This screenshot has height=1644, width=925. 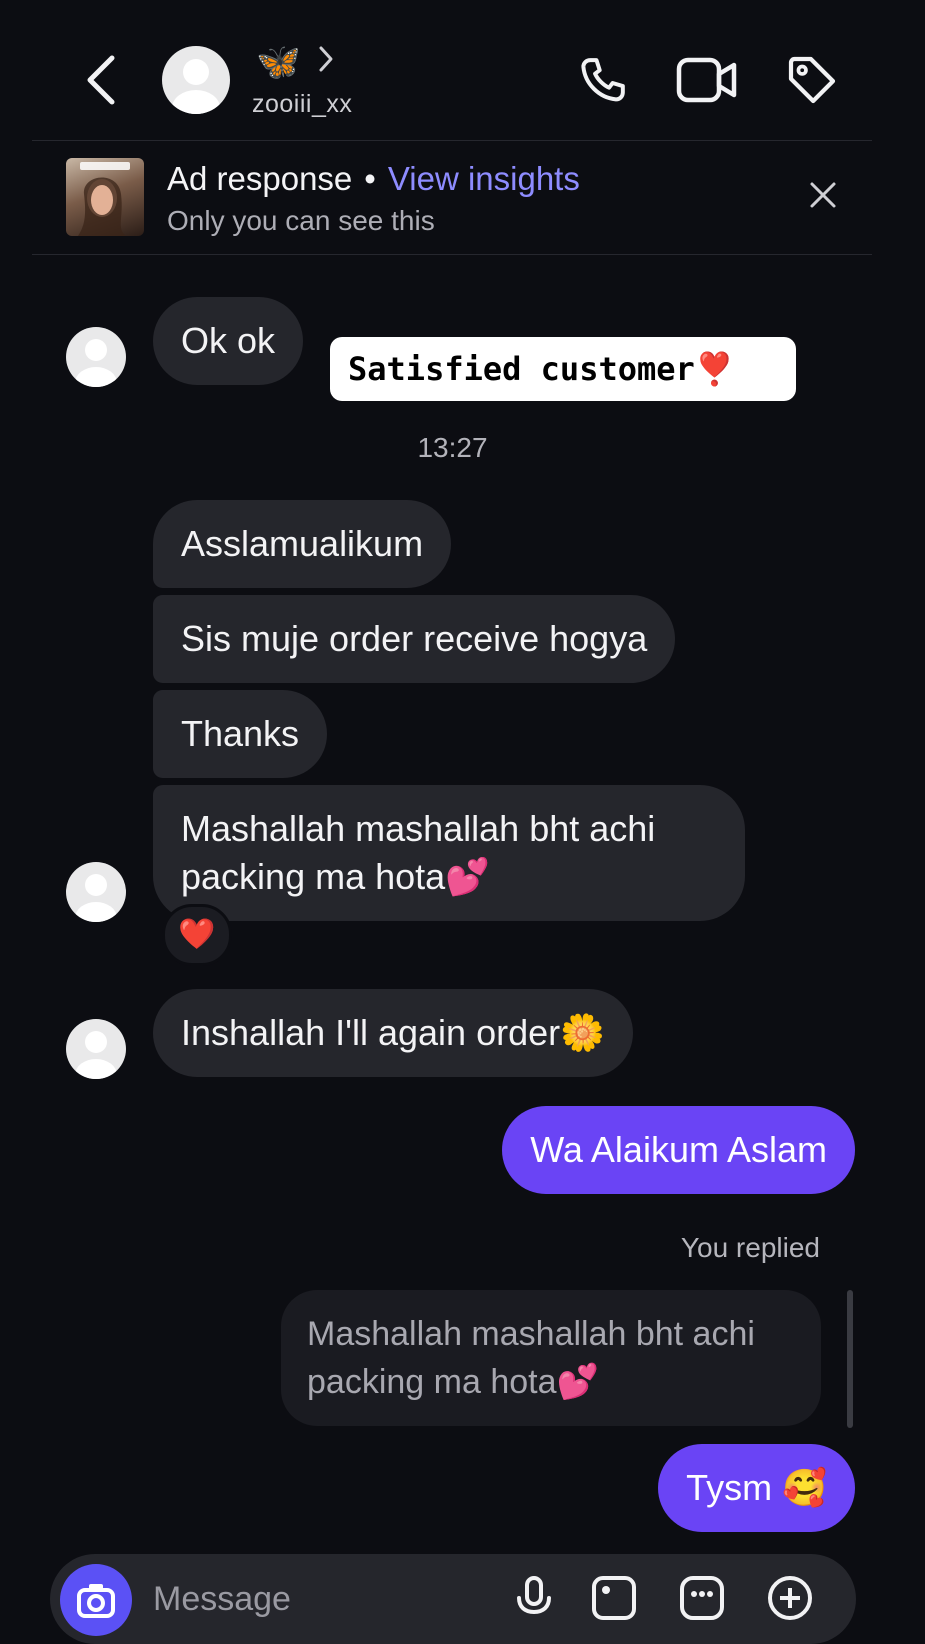 What do you see at coordinates (302, 104) in the screenshot?
I see `contact-username: zooiii_xx` at bounding box center [302, 104].